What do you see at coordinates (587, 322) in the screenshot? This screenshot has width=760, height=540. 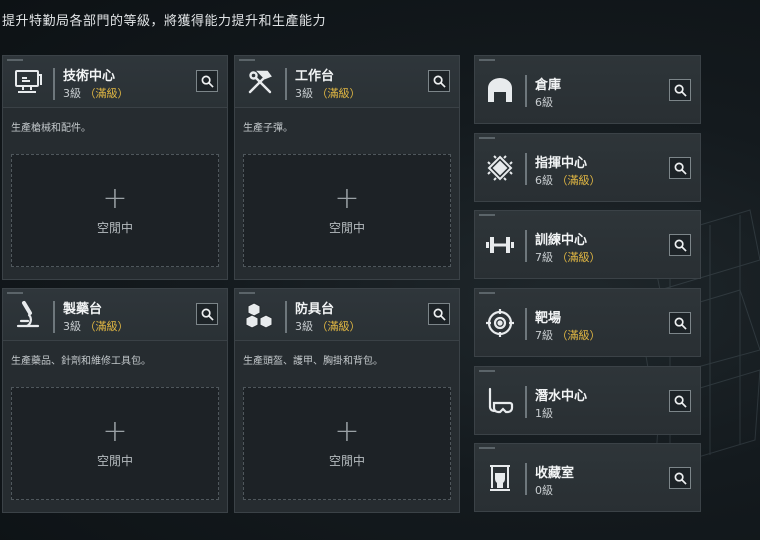 I see `dept-card-shooting-range: 靶場 7級 （滿級）` at bounding box center [587, 322].